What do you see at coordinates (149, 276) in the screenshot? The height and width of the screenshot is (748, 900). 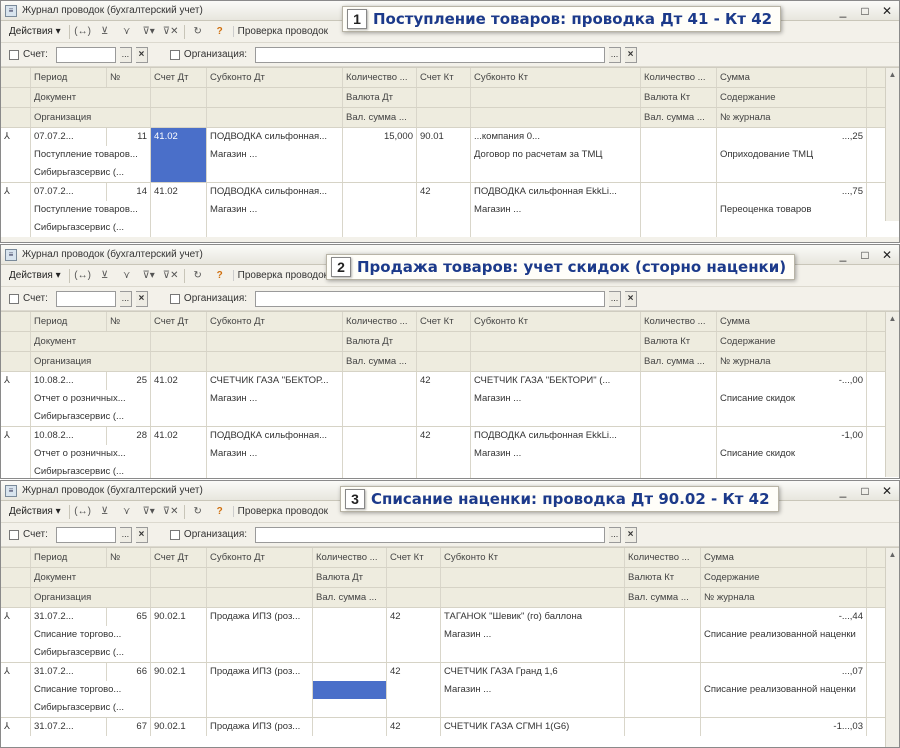 I see `filter-dropdown-icon: ⊽▾` at bounding box center [149, 276].